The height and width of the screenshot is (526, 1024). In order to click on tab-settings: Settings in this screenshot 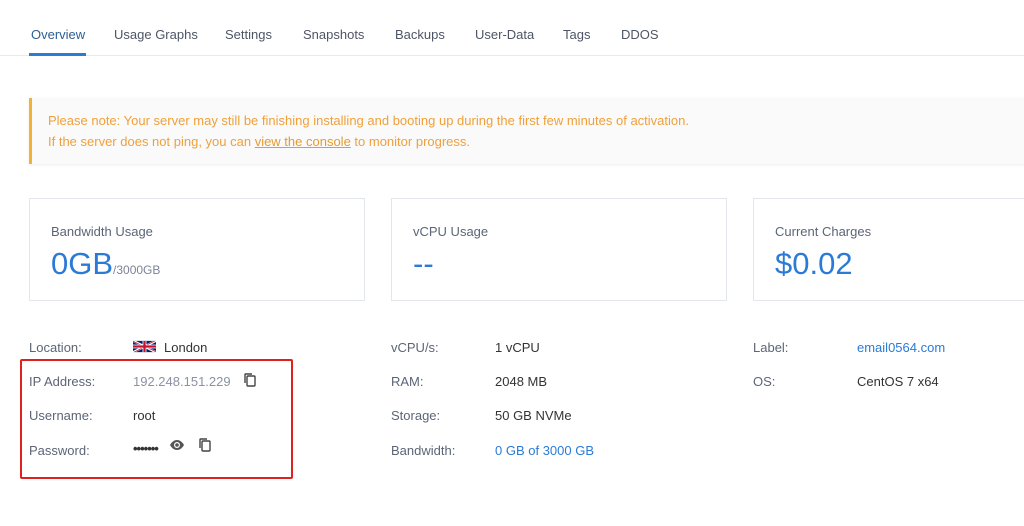, I will do `click(248, 34)`.